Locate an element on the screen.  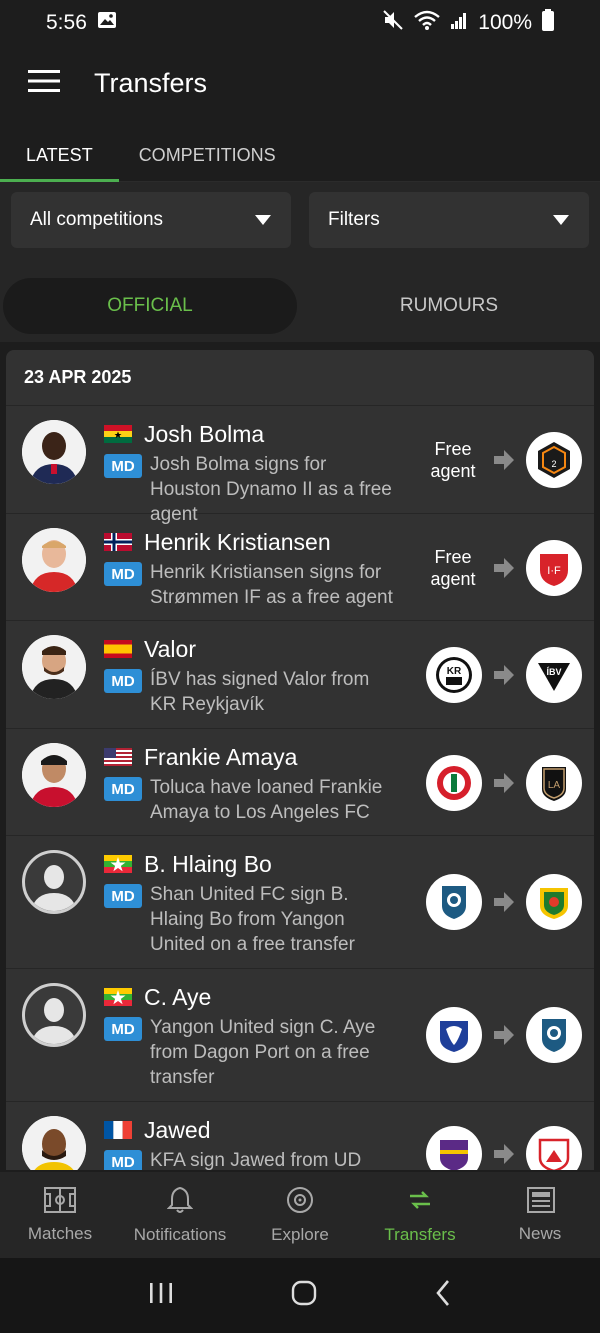
nav-label: News is located at coordinates (540, 1233).